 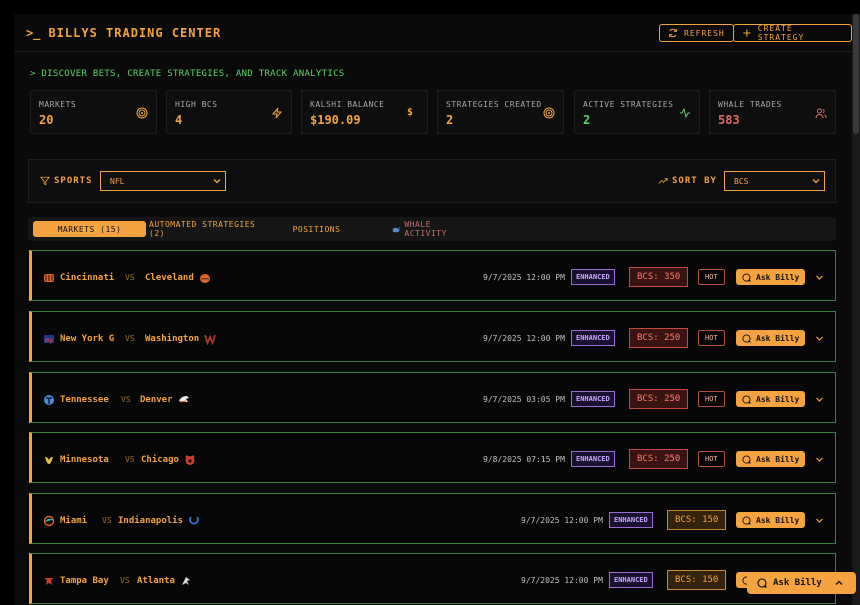 I want to click on svg-text: ny, so click(x=49, y=340).